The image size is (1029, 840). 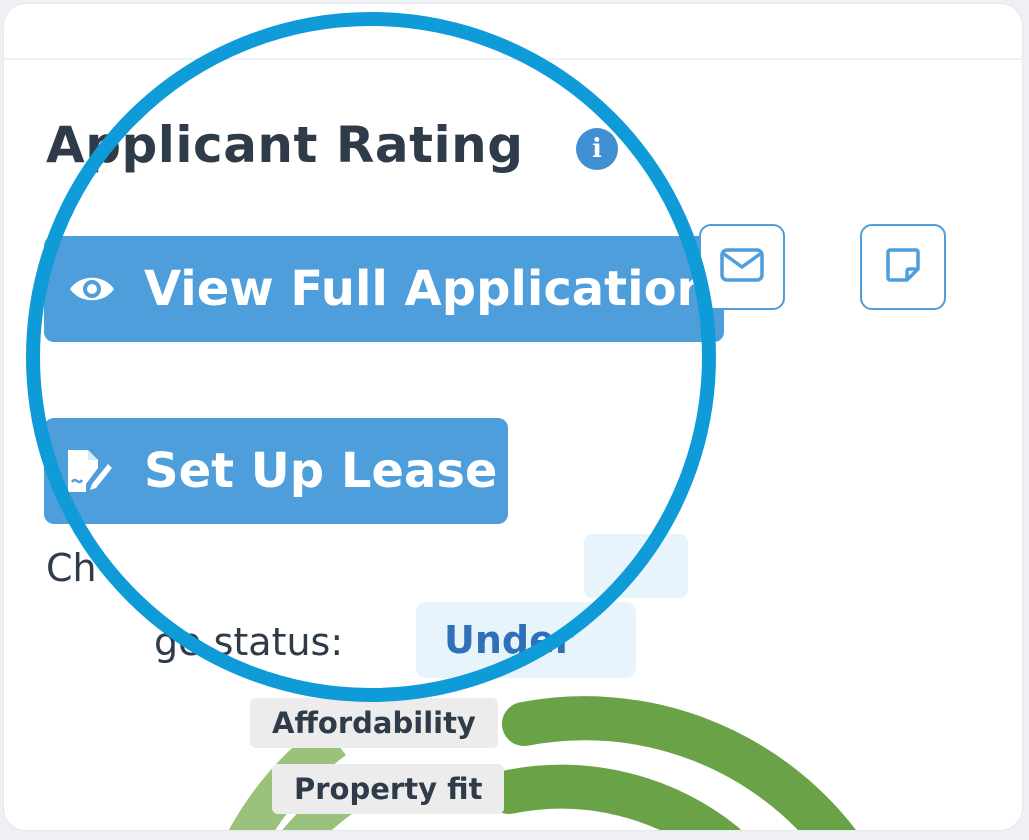 I want to click on property-fit-arc, so click(x=614, y=797).